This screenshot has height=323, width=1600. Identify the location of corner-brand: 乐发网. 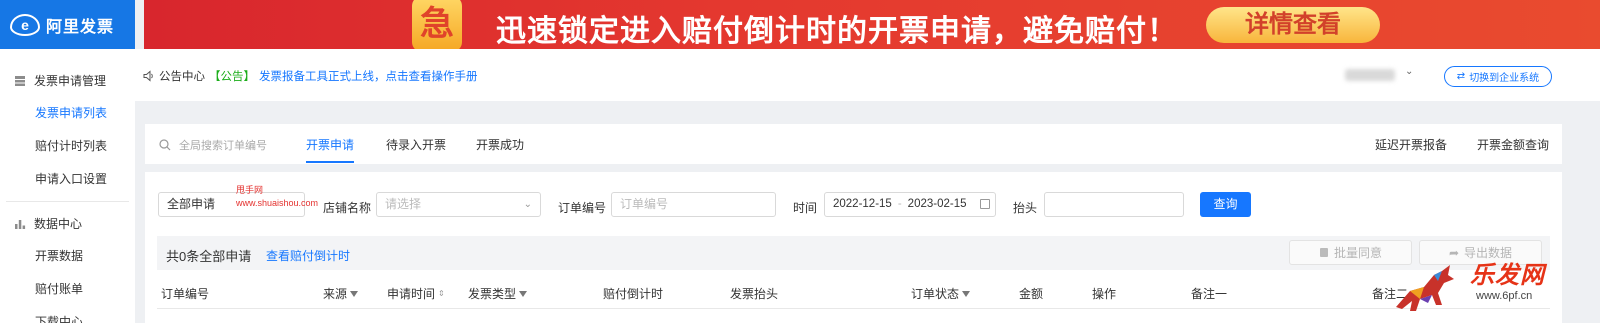
(1507, 275).